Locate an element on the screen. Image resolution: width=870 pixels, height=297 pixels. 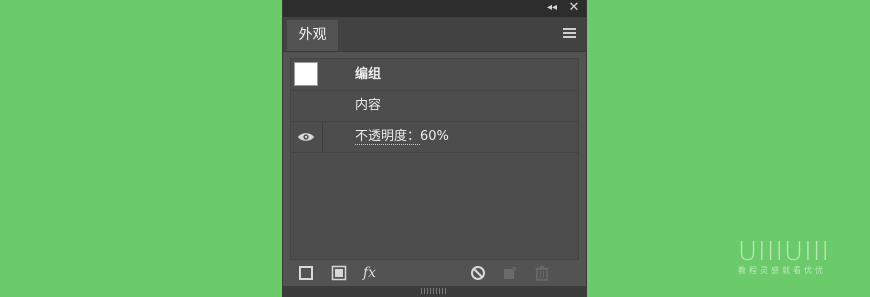
add-new-stroke-icon is located at coordinates (306, 273).